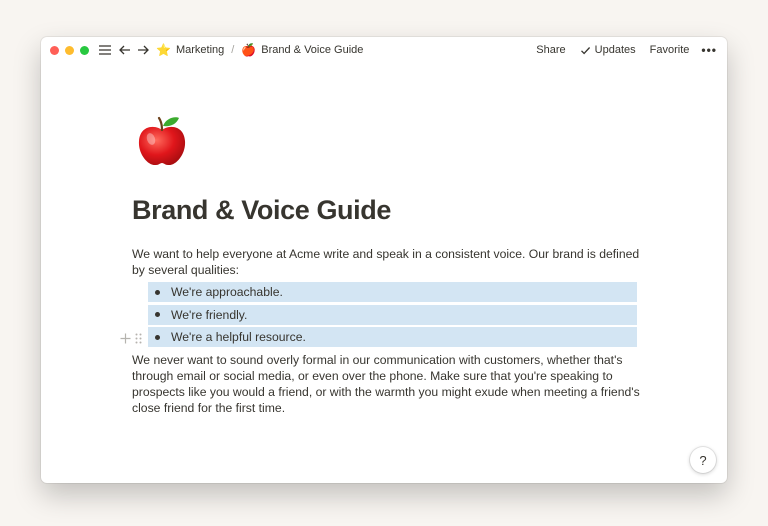  What do you see at coordinates (143, 50) in the screenshot?
I see `forward-arrow-icon` at bounding box center [143, 50].